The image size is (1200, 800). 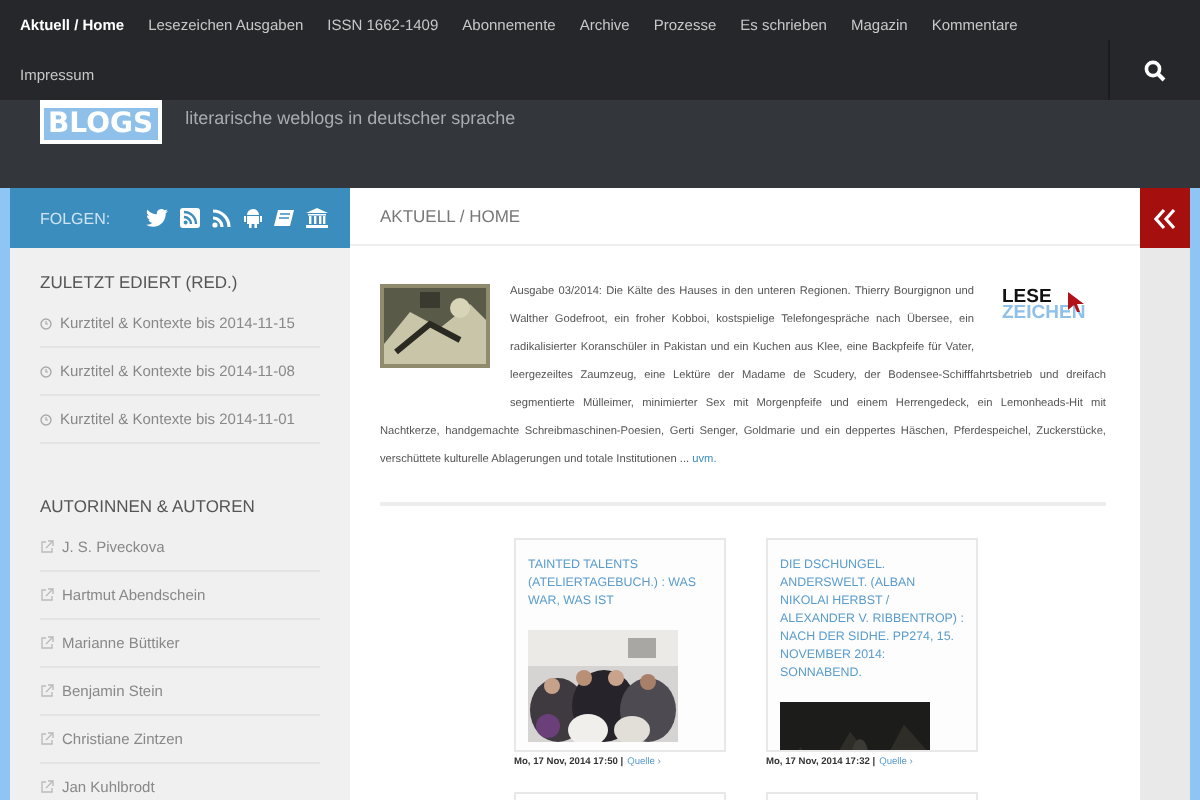 What do you see at coordinates (101, 122) in the screenshot?
I see `site-logo: BLOGS` at bounding box center [101, 122].